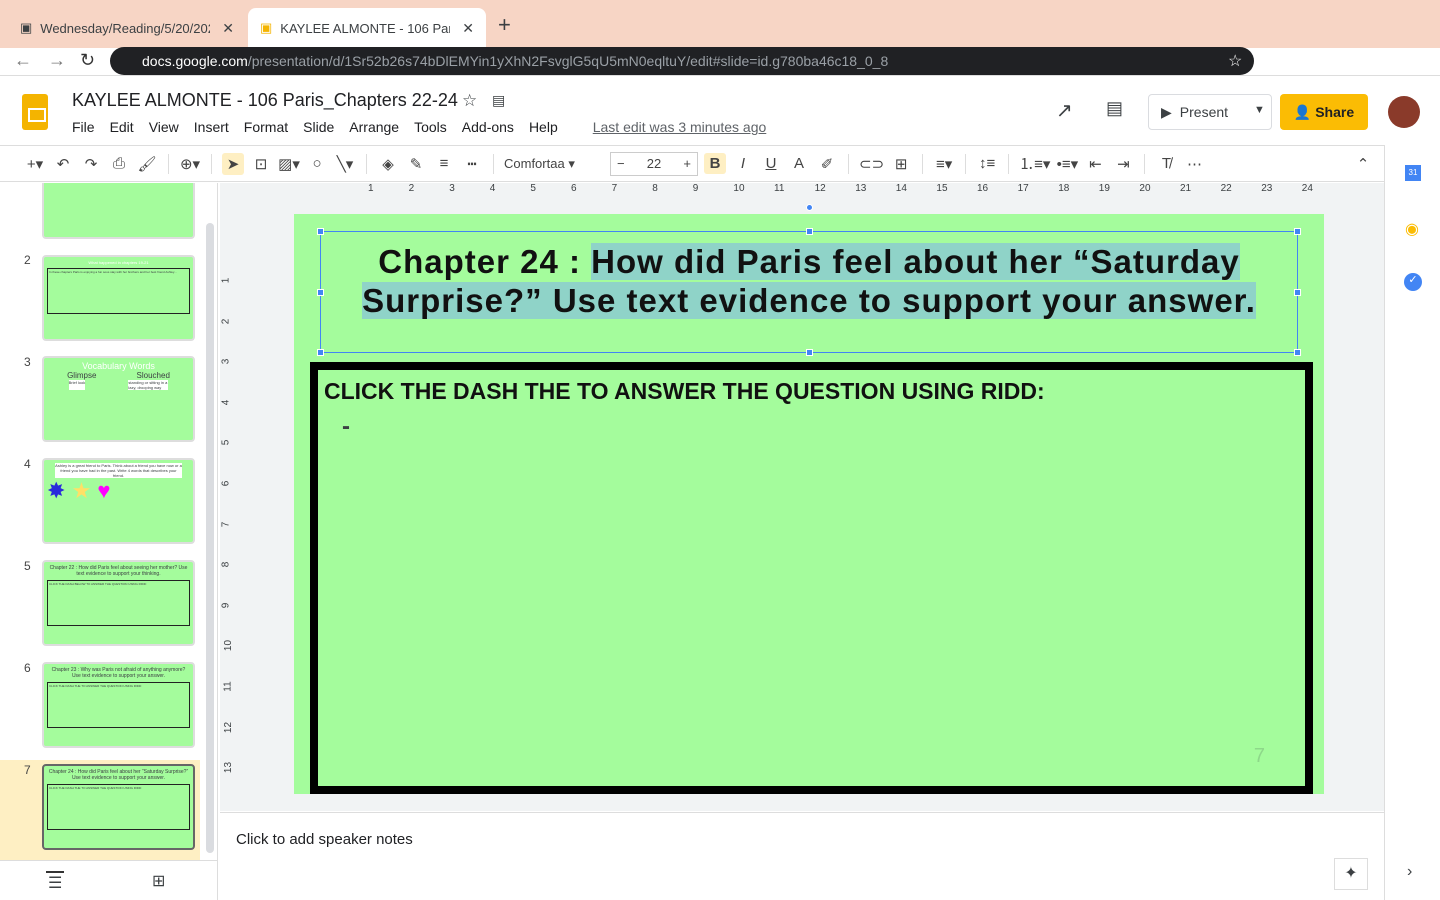 This screenshot has width=1440, height=900. Describe the element at coordinates (802, 856) in the screenshot. I see `speaker-notes: Click to add speaker notes` at that location.